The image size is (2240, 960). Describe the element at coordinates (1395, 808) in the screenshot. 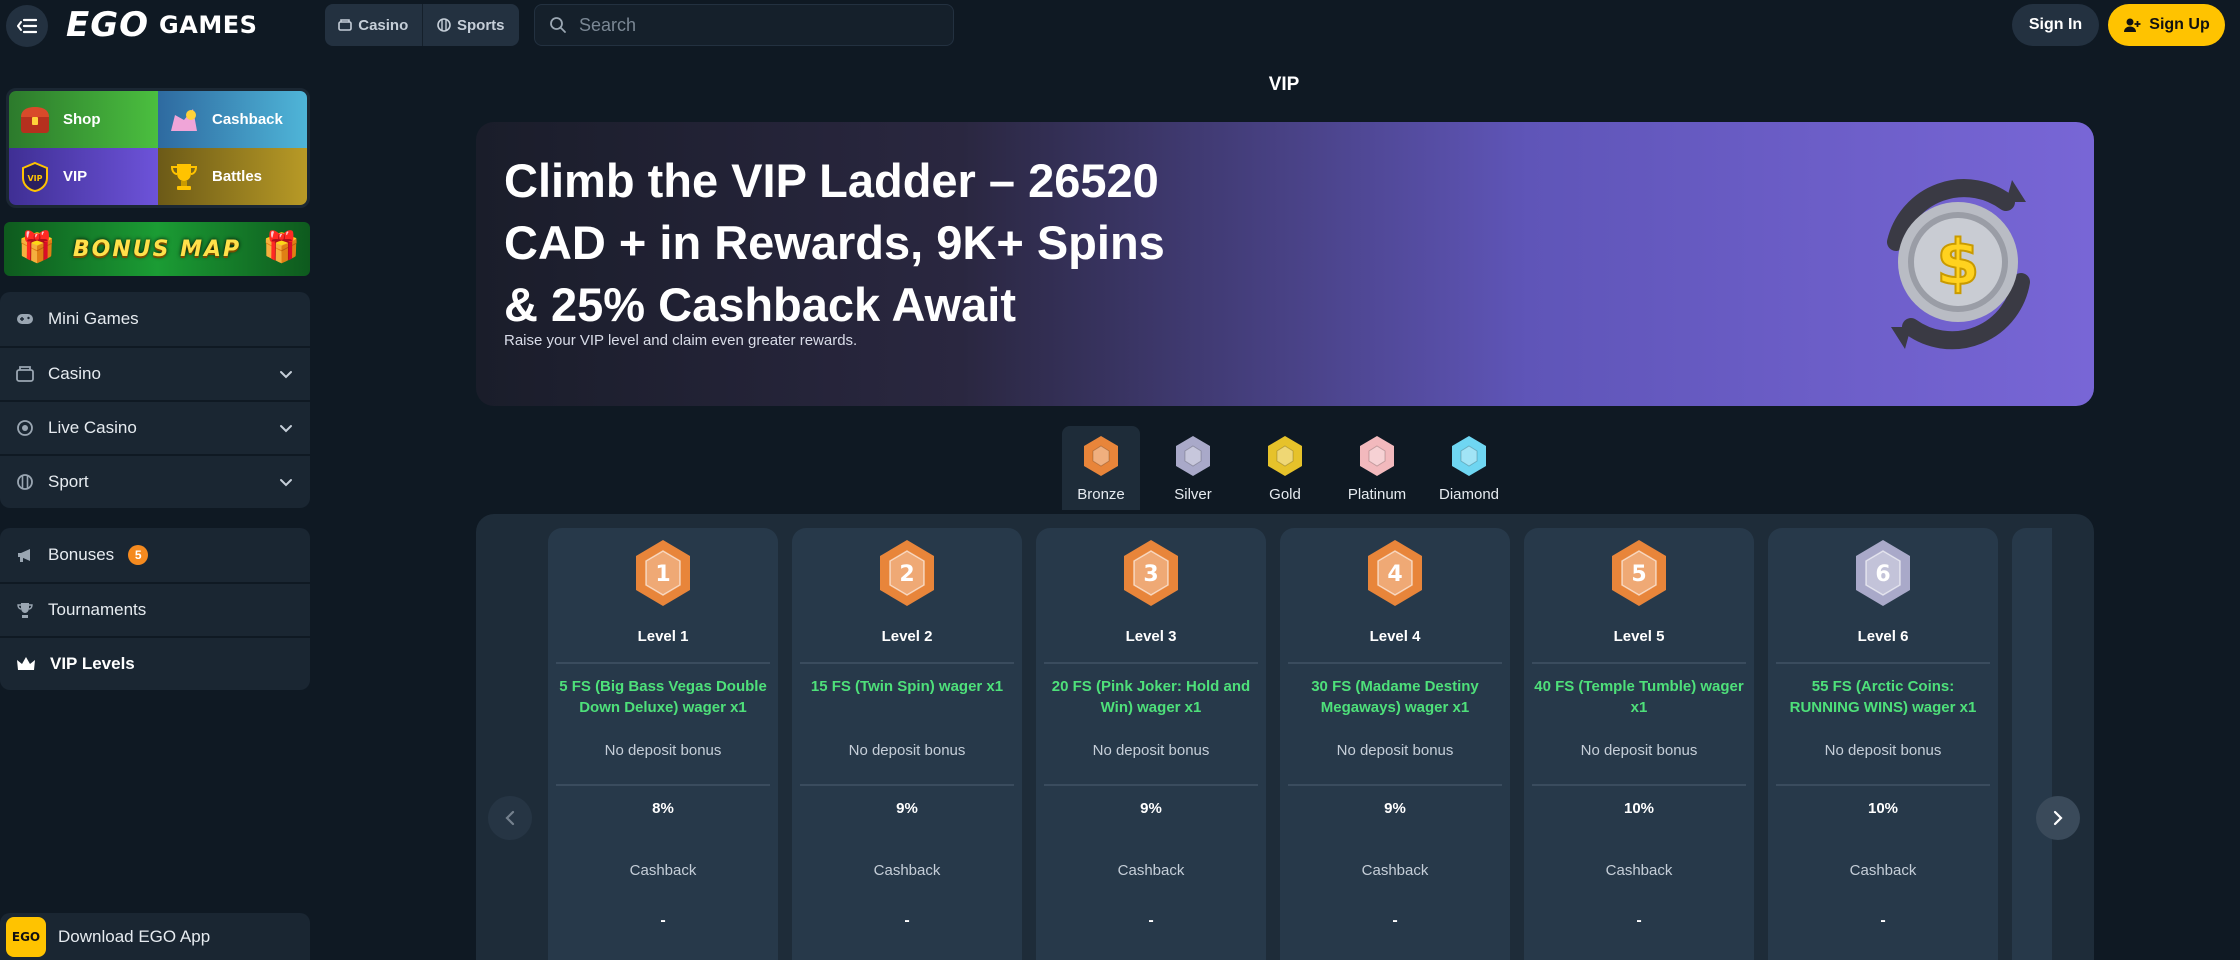

I see `level-cashback-value: 9%` at that location.